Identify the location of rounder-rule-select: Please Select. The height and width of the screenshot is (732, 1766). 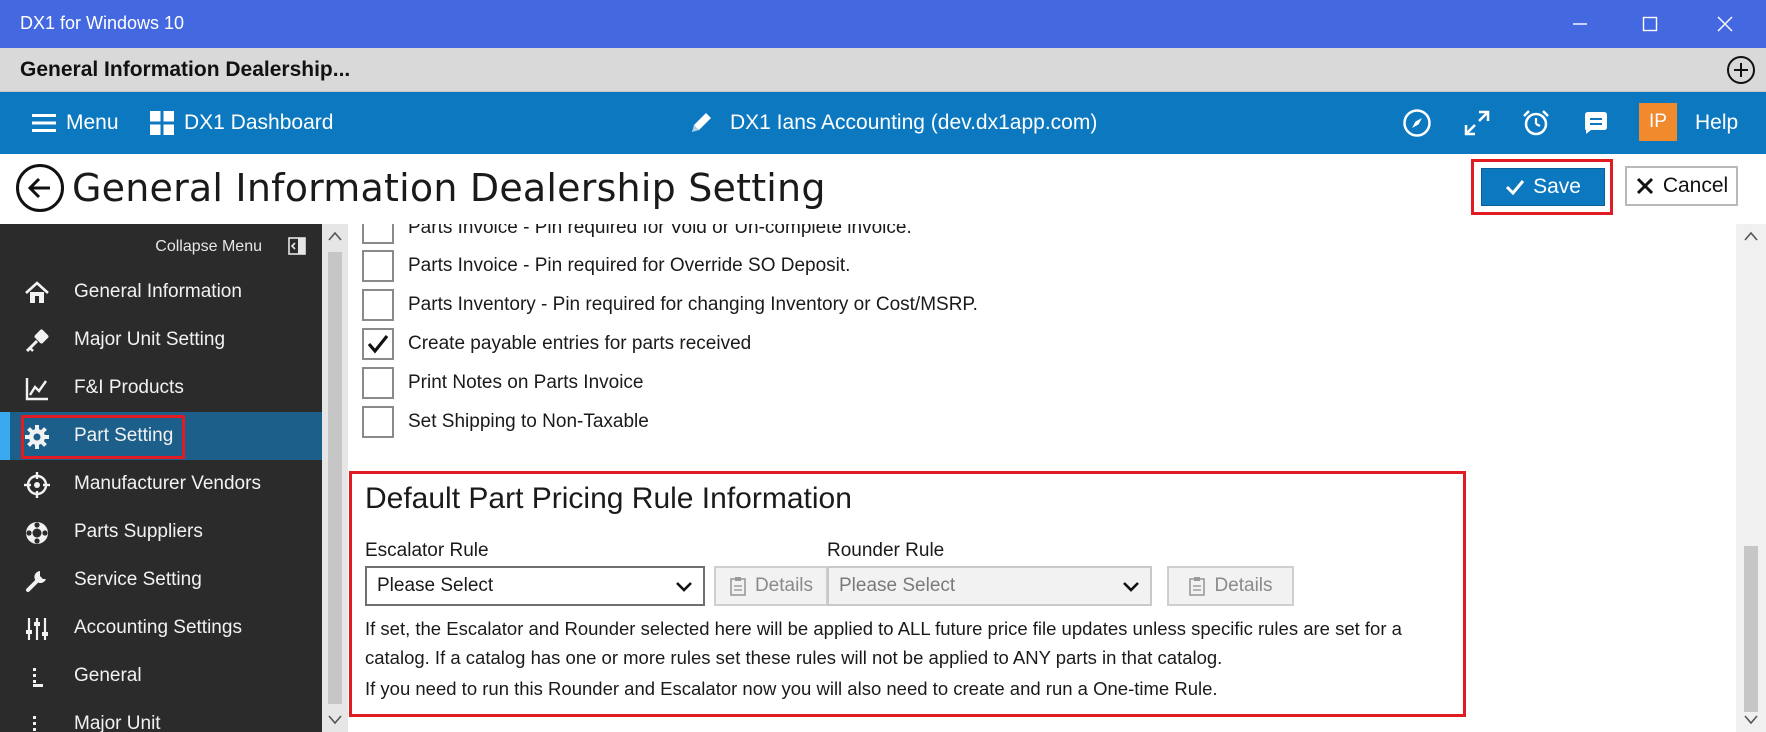
(989, 586).